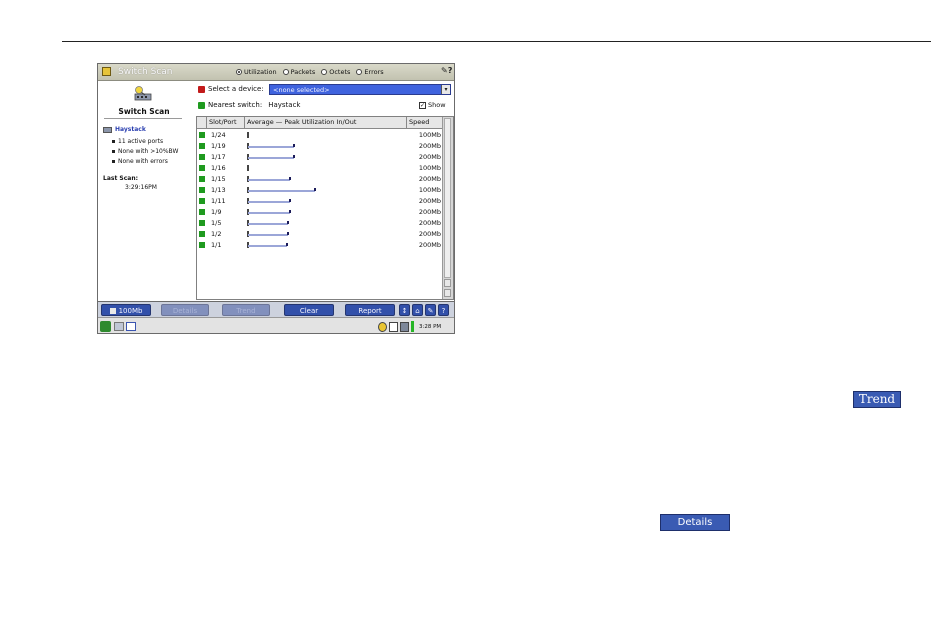 The width and height of the screenshot is (950, 638). I want to click on port-cell: 1/17, so click(218, 157).